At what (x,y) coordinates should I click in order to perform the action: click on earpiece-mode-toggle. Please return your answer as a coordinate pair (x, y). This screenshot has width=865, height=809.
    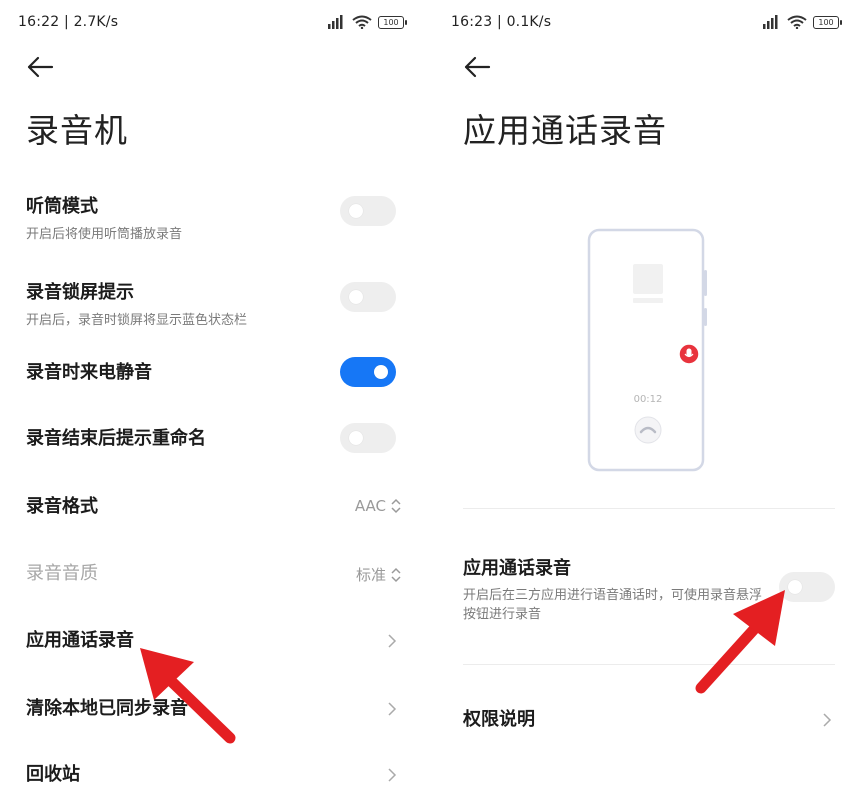
    Looking at the image, I should click on (368, 211).